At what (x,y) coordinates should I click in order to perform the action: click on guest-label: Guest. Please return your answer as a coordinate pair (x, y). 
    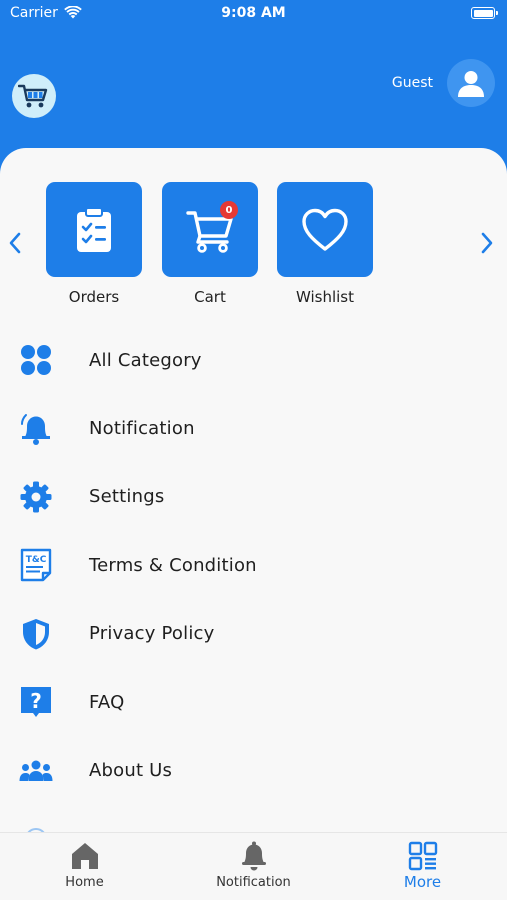
    Looking at the image, I should click on (412, 83).